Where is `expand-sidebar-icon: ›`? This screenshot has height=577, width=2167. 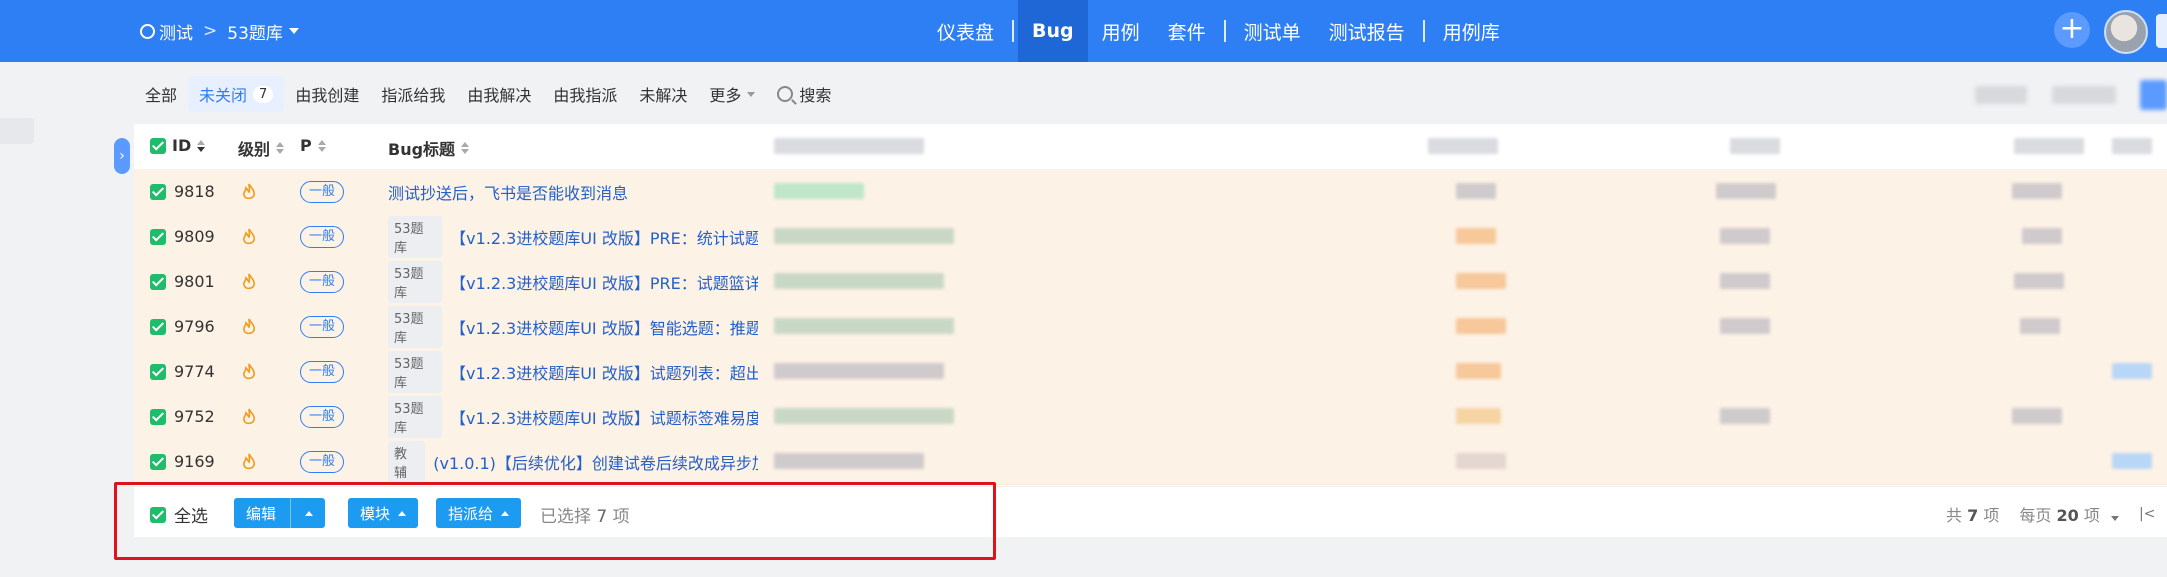 expand-sidebar-icon: › is located at coordinates (122, 156).